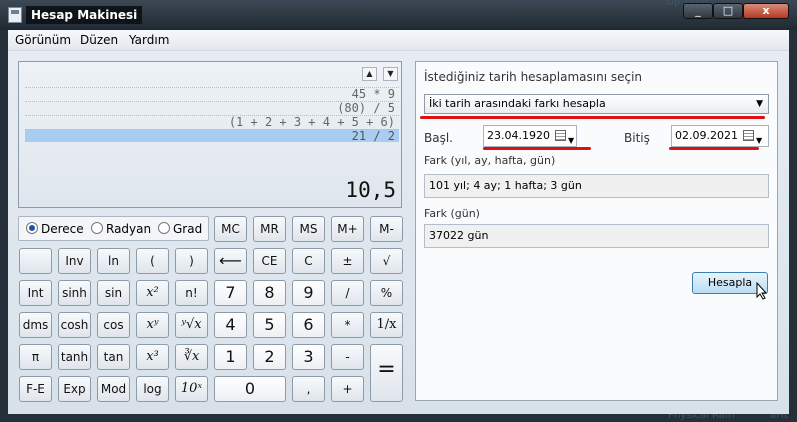 The image size is (797, 422). What do you see at coordinates (152, 293) in the screenshot?
I see `key-x-squared: x²` at bounding box center [152, 293].